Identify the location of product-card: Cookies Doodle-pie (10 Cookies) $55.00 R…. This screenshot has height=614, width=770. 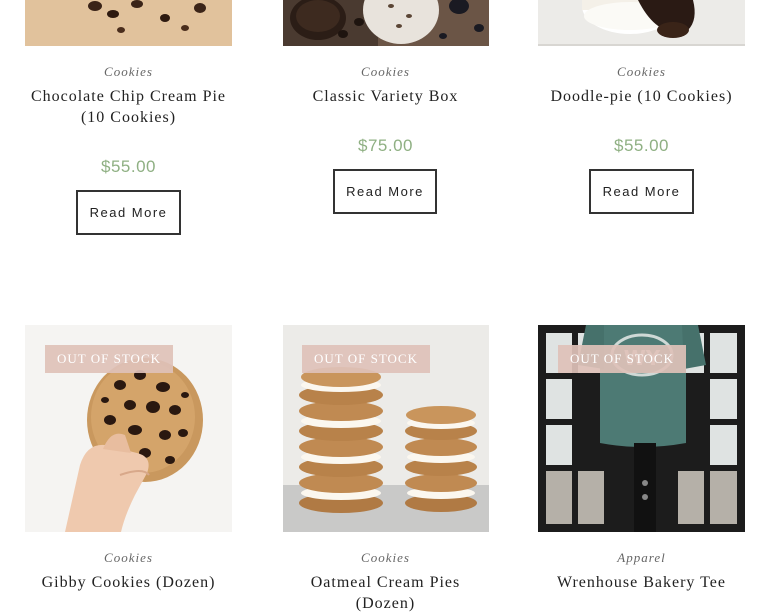
(641, 110).